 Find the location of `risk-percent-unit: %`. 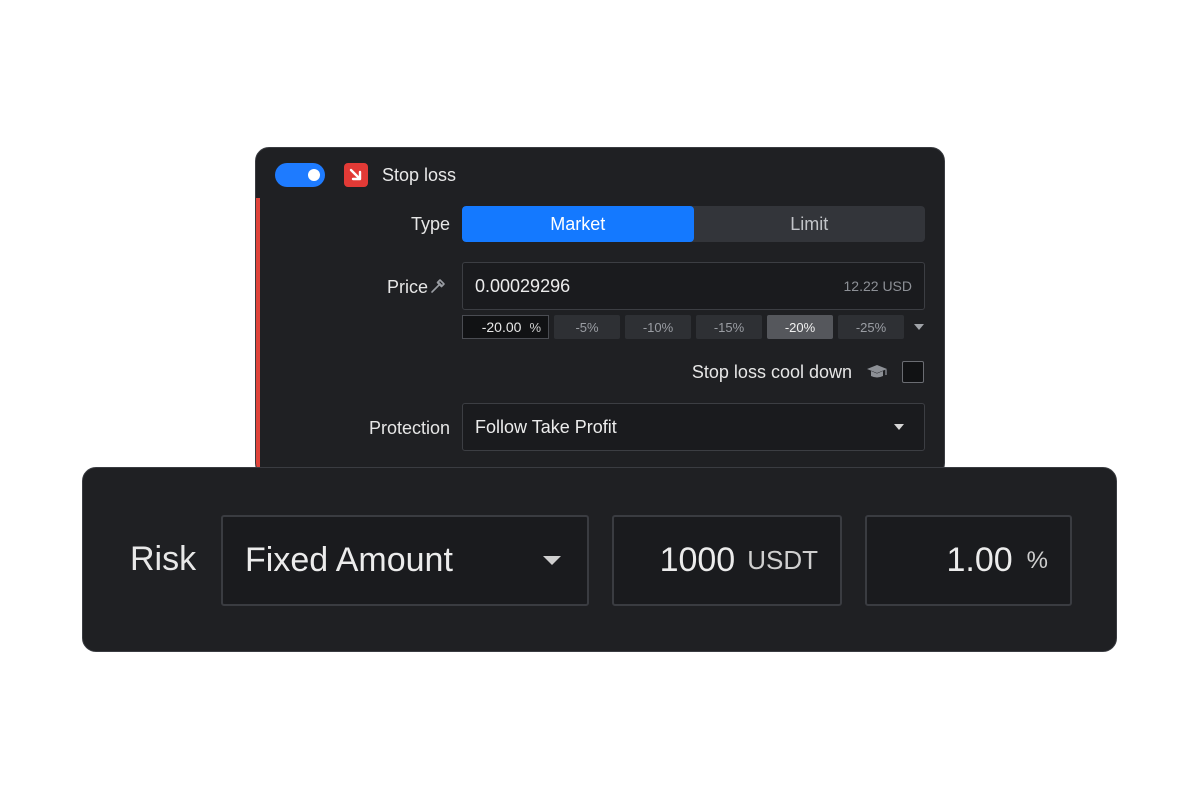

risk-percent-unit: % is located at coordinates (1037, 560).